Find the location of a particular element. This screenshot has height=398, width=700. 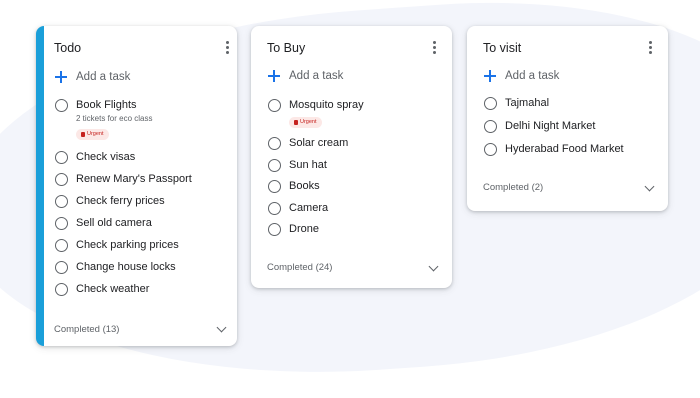

task-item: Sell old camera is located at coordinates (103, 223).